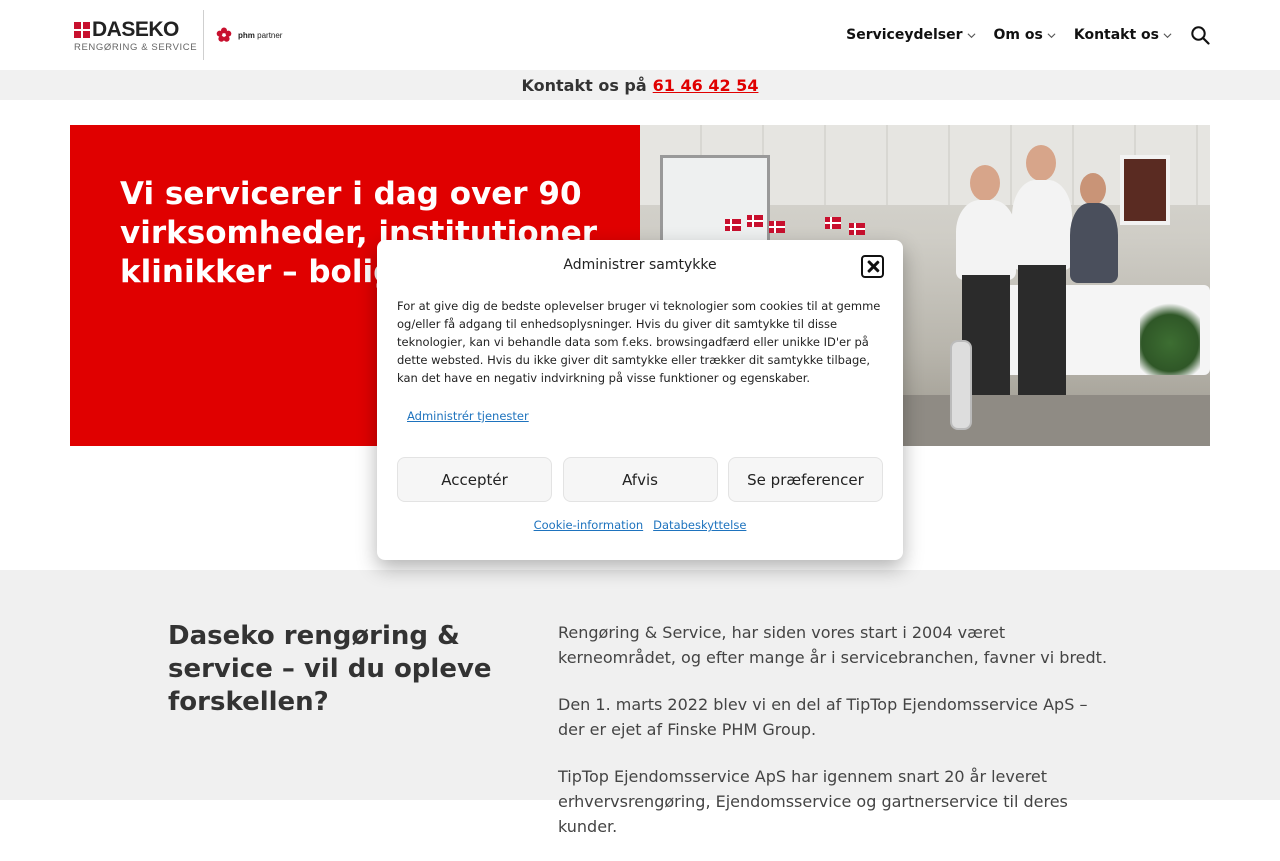 This screenshot has height=861, width=1280. I want to click on nav-item-label: Om os, so click(1018, 35).